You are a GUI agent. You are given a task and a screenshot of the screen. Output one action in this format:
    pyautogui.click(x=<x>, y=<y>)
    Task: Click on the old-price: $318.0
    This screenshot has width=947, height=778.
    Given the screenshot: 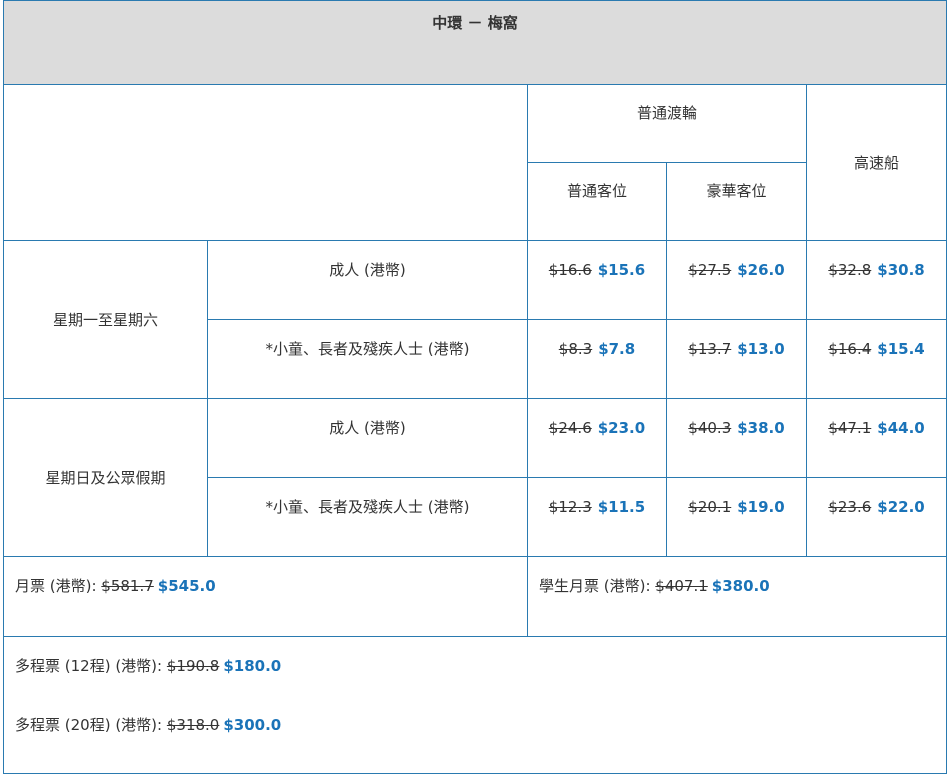 What is the action you would take?
    pyautogui.click(x=193, y=725)
    